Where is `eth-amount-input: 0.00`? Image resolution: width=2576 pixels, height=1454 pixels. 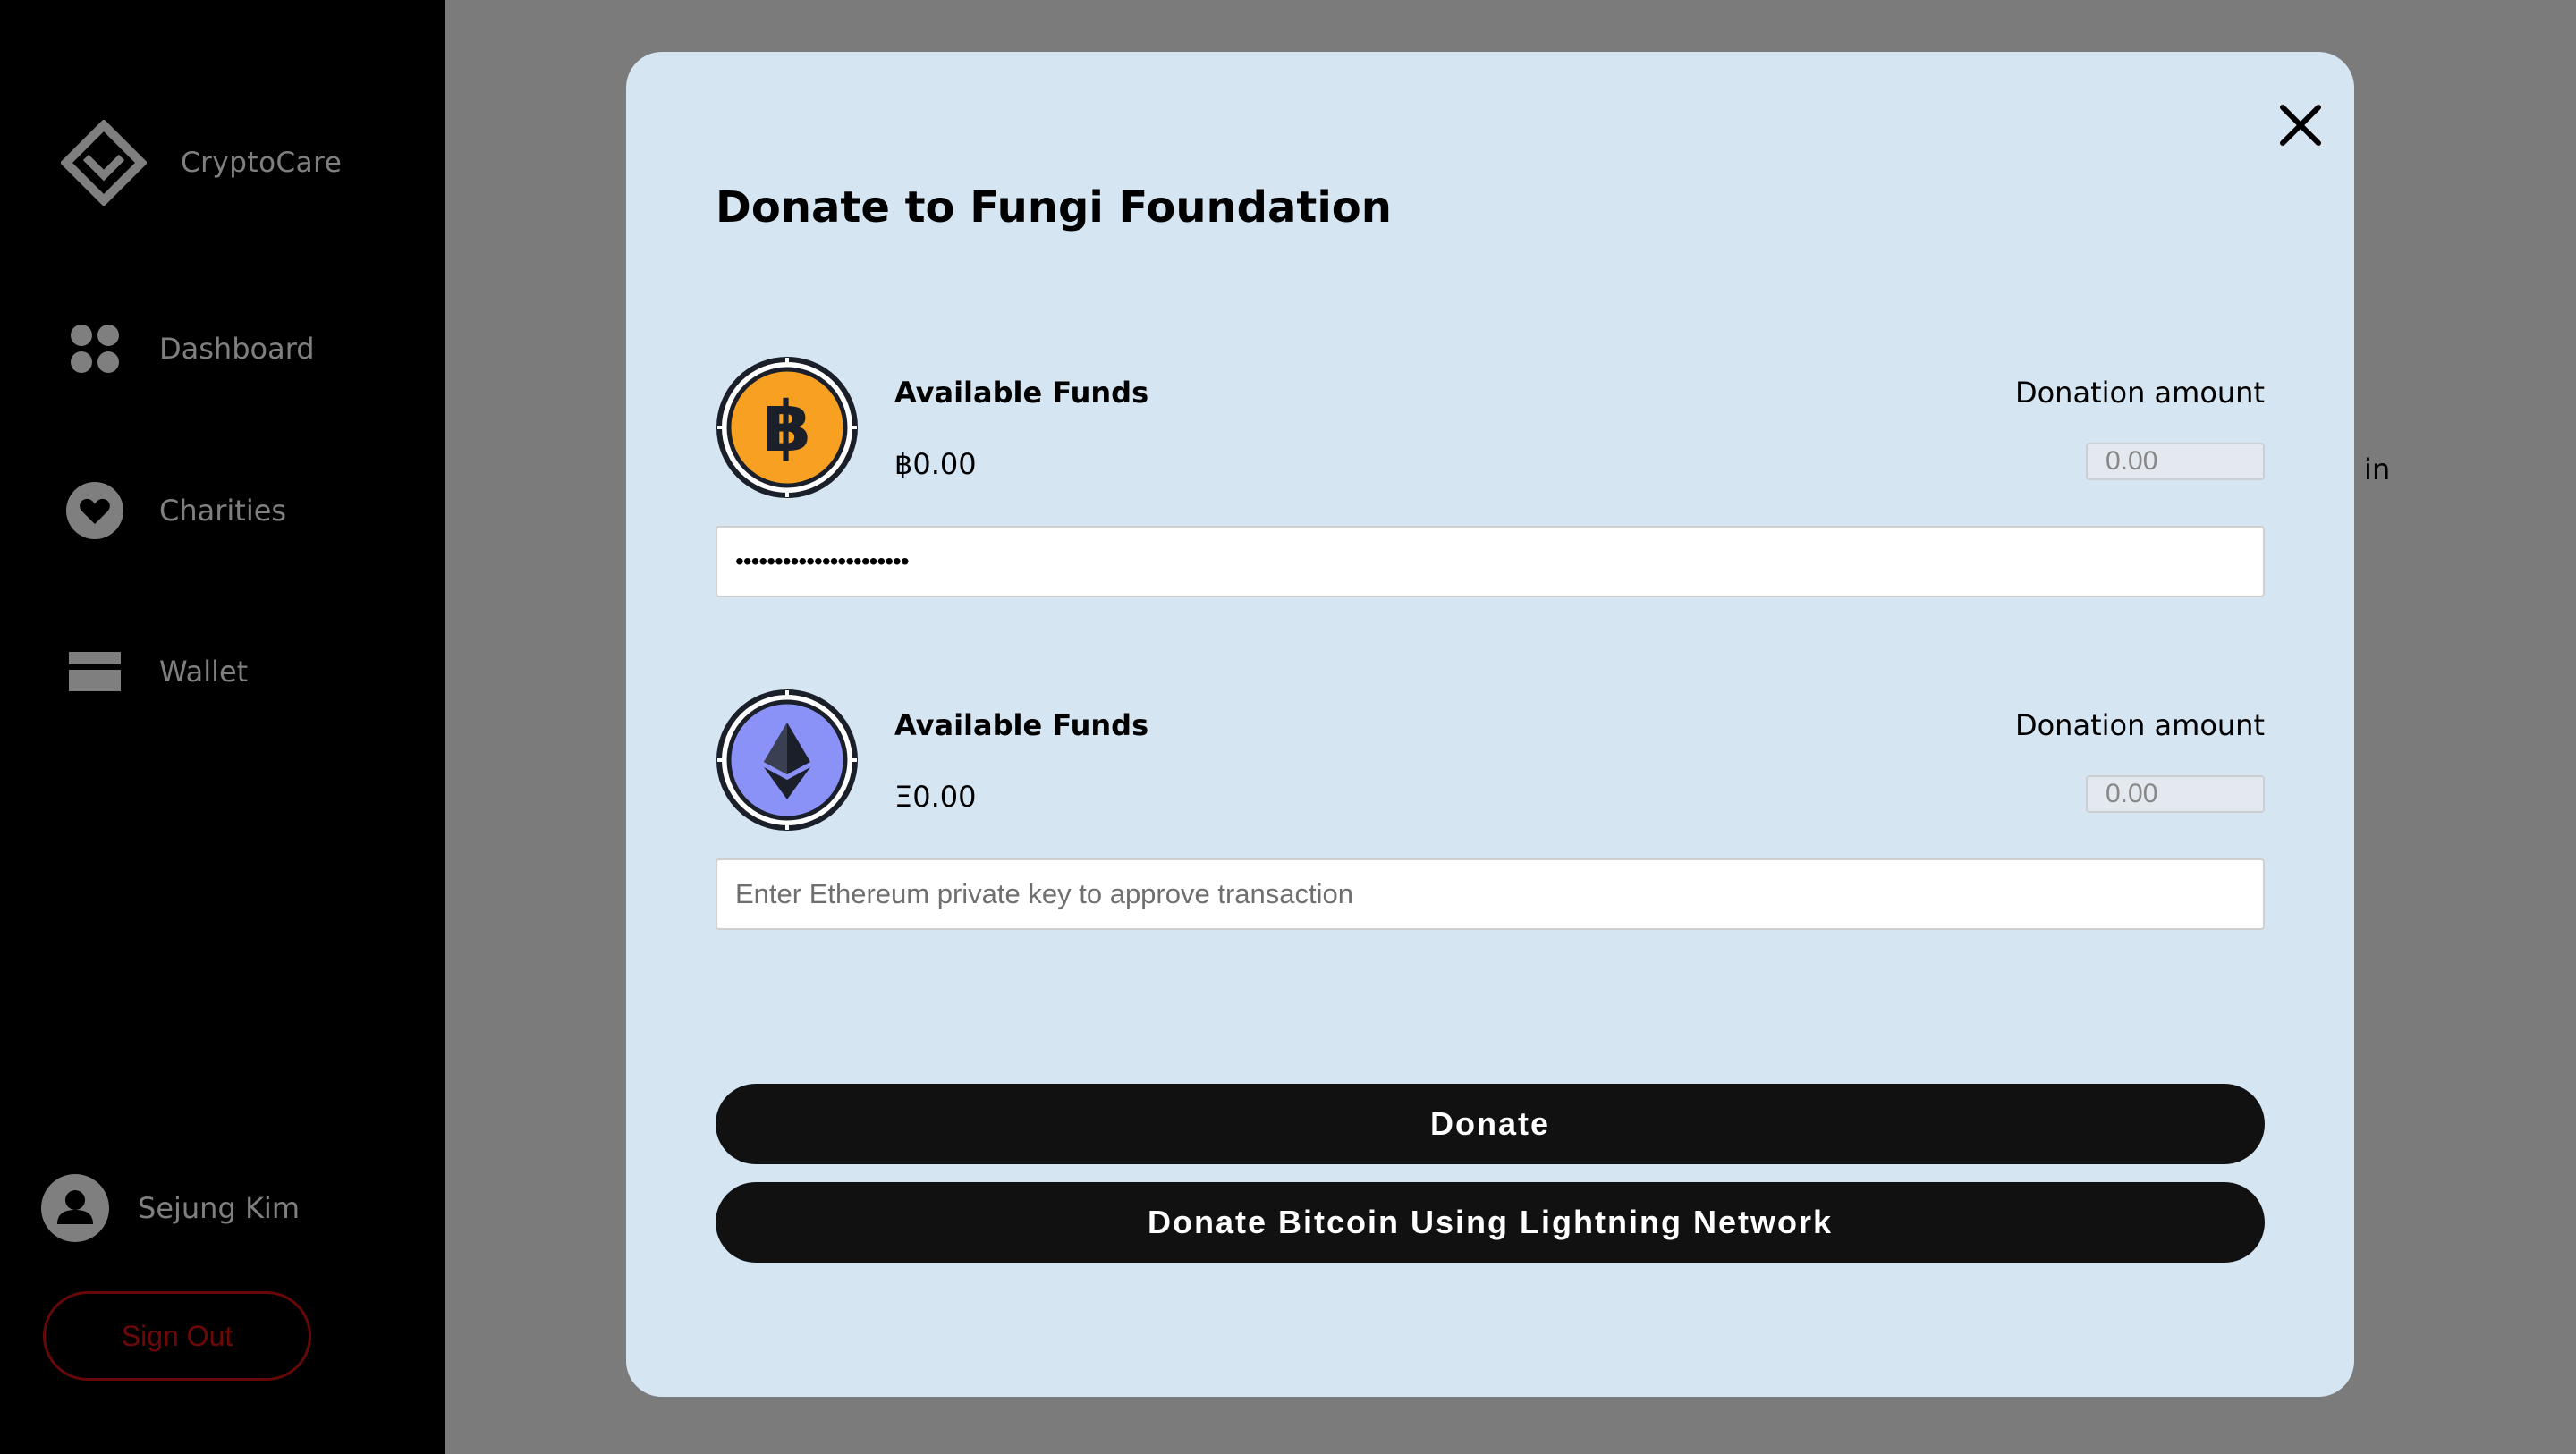 eth-amount-input: 0.00 is located at coordinates (2175, 794).